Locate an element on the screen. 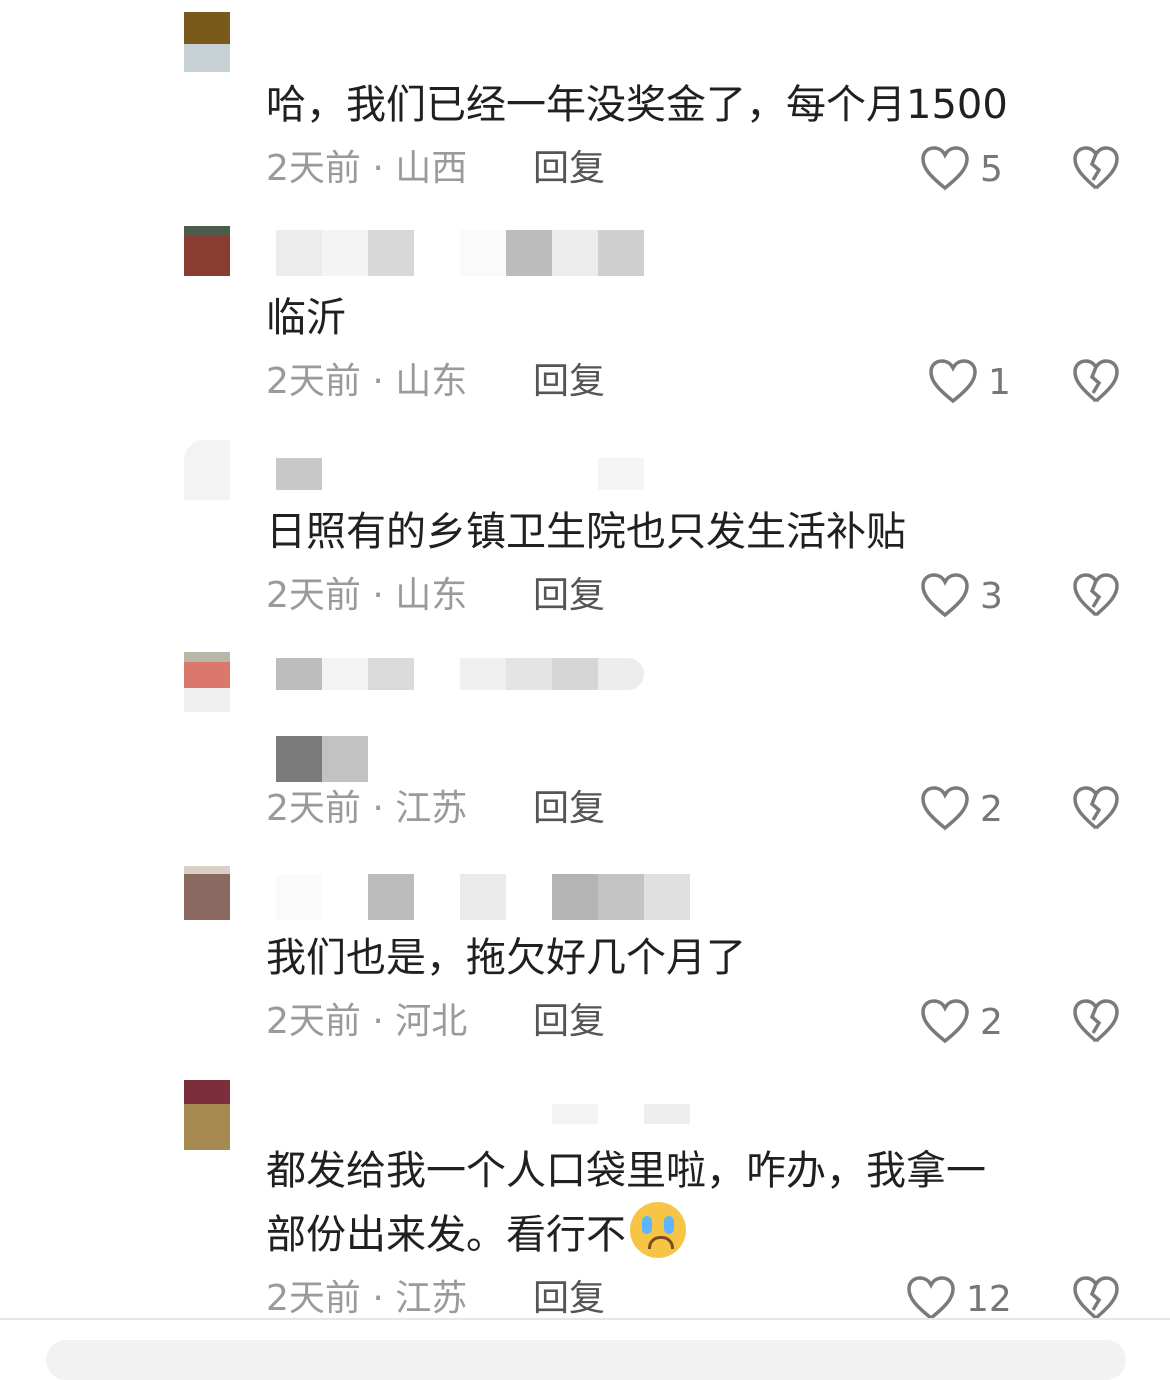 This screenshot has width=1170, height=1380. divider is located at coordinates (585, 1319).